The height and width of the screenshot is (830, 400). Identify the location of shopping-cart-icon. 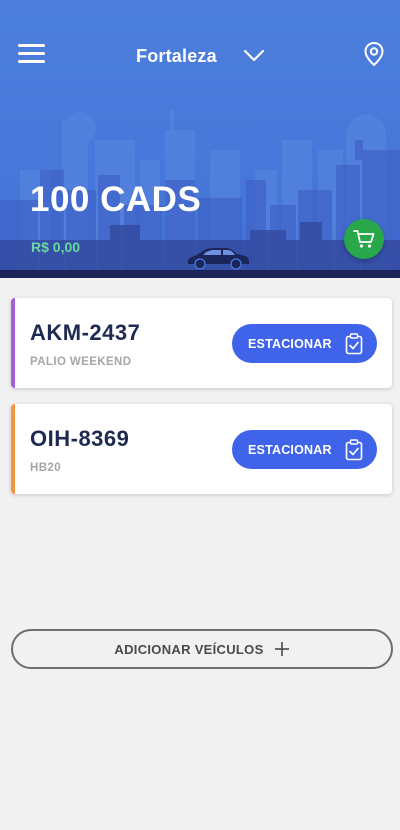
(364, 239).